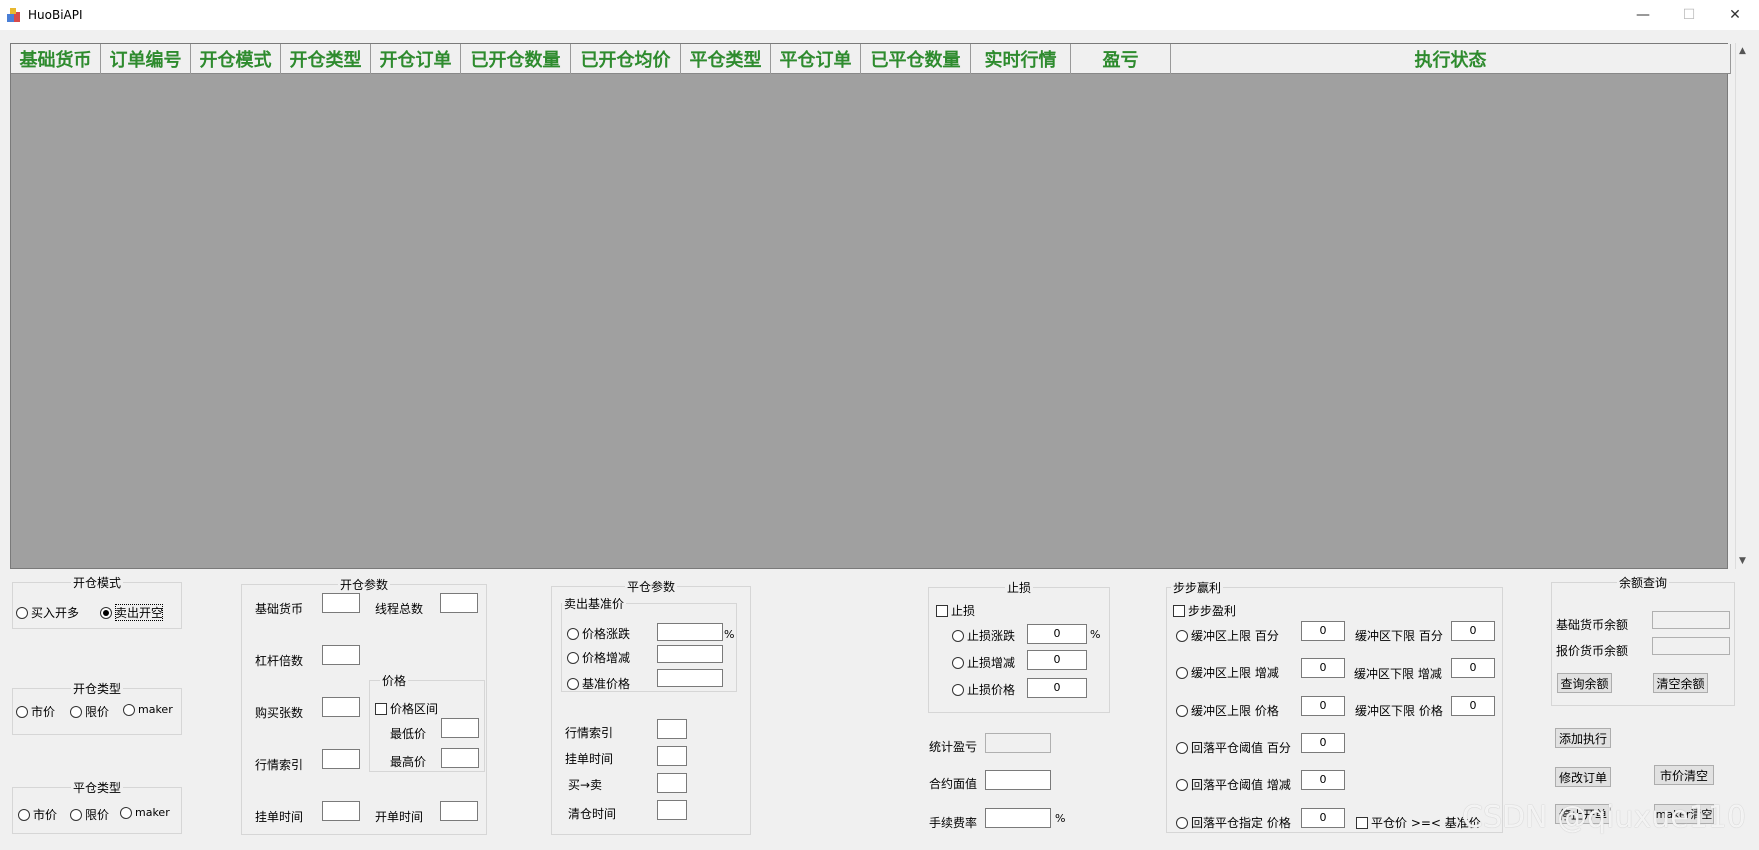 This screenshot has width=1759, height=850. I want to click on base-price-radio: 基准价格, so click(598, 683).